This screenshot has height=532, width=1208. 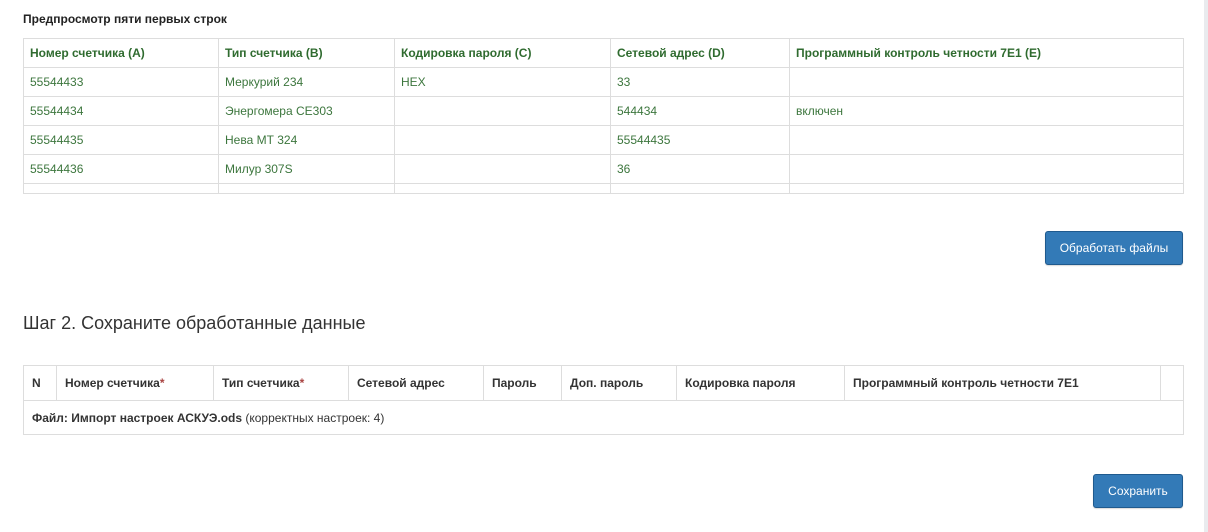 I want to click on result-col-parity-control: Программный контроль четности 7E1, so click(x=1002, y=383).